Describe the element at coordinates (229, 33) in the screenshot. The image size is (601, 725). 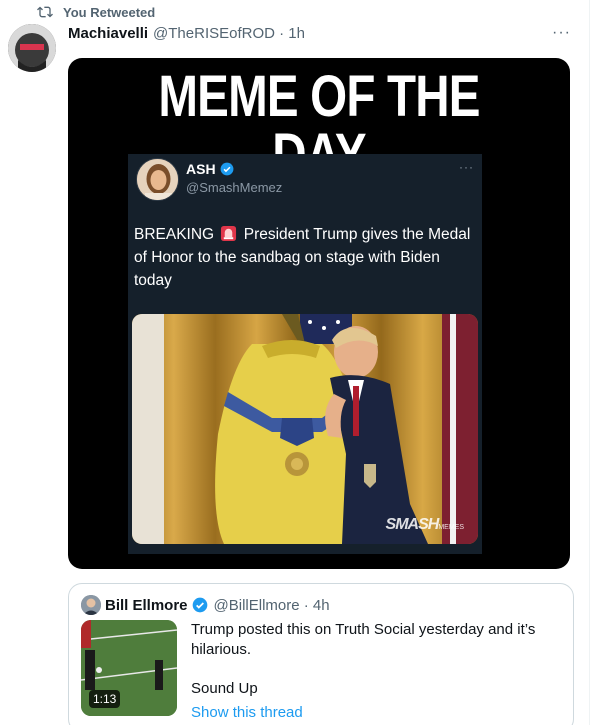
I see `author-handle-time: @TheRISEofROD · 1h` at that location.